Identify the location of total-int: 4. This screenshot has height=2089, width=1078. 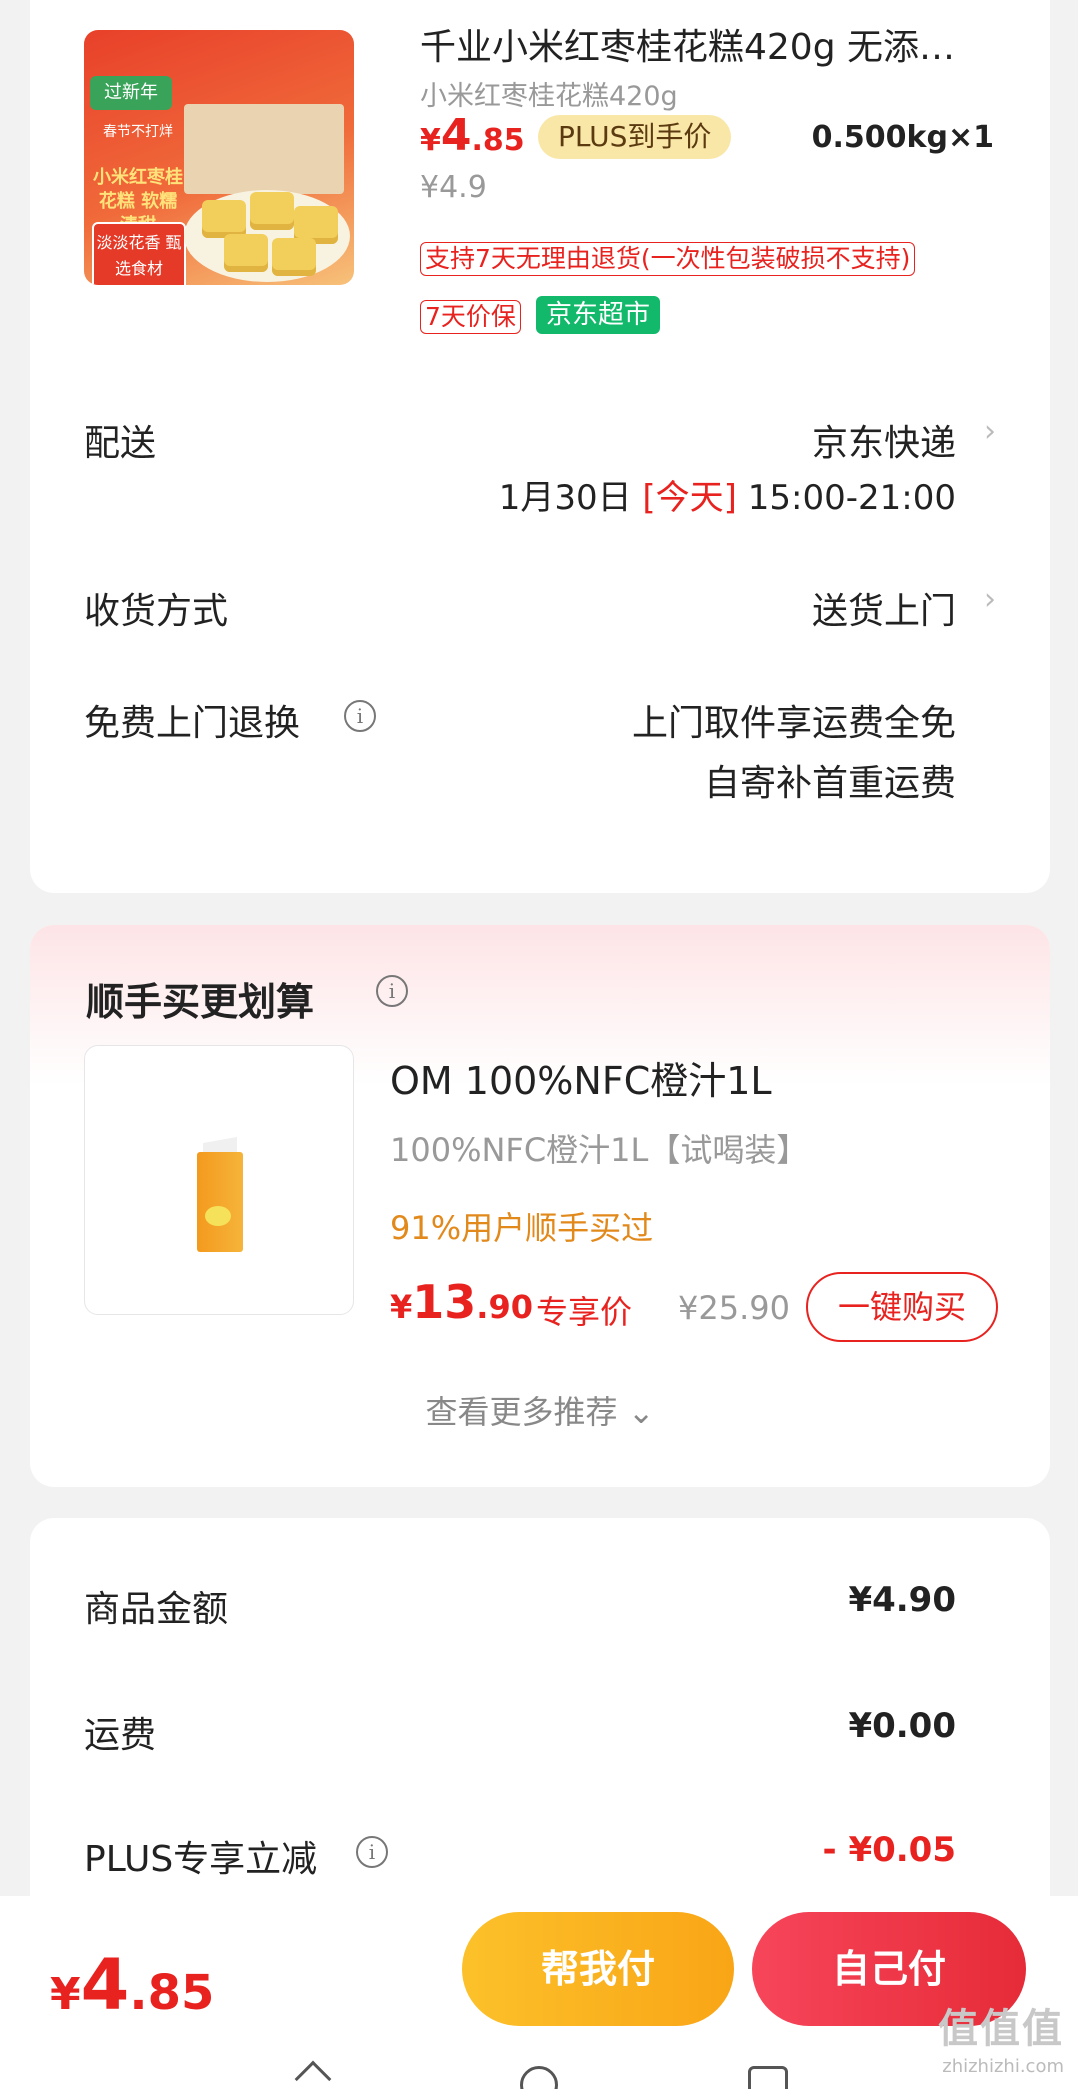
(105, 1985).